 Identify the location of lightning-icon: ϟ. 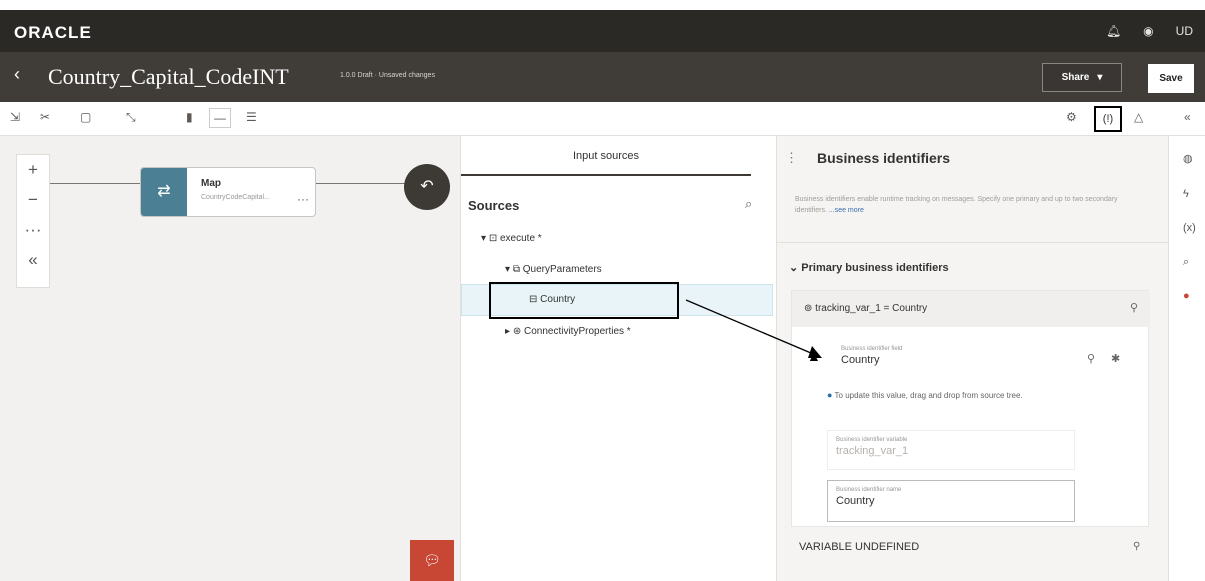
(1186, 194).